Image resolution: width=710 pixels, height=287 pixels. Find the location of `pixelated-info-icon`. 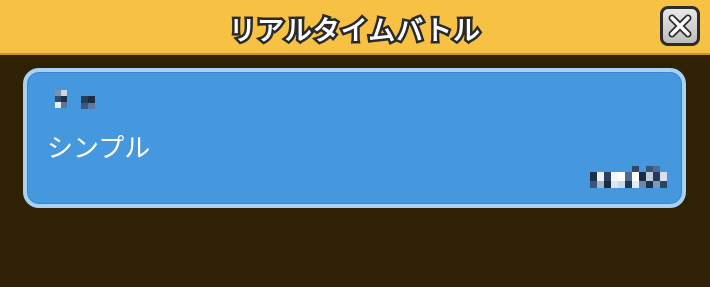

pixelated-info-icon is located at coordinates (628, 177).